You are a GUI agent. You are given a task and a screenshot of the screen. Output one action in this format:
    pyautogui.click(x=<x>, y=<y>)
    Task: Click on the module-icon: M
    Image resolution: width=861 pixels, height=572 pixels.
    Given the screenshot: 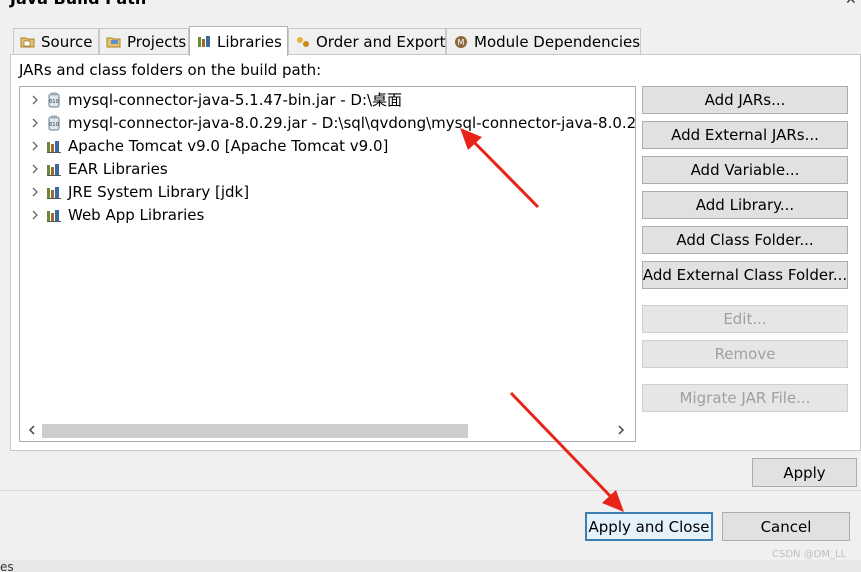 What is the action you would take?
    pyautogui.click(x=461, y=42)
    